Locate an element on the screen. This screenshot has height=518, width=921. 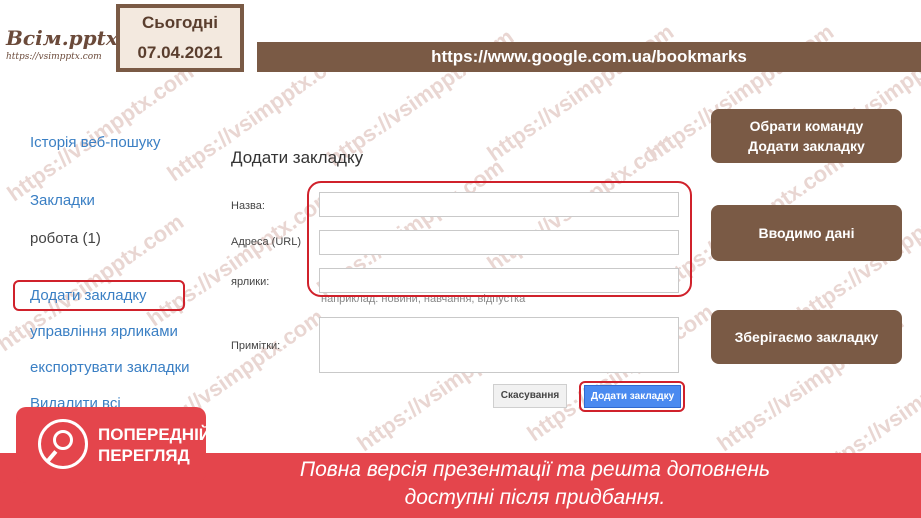
notes-textarea is located at coordinates (499, 345).